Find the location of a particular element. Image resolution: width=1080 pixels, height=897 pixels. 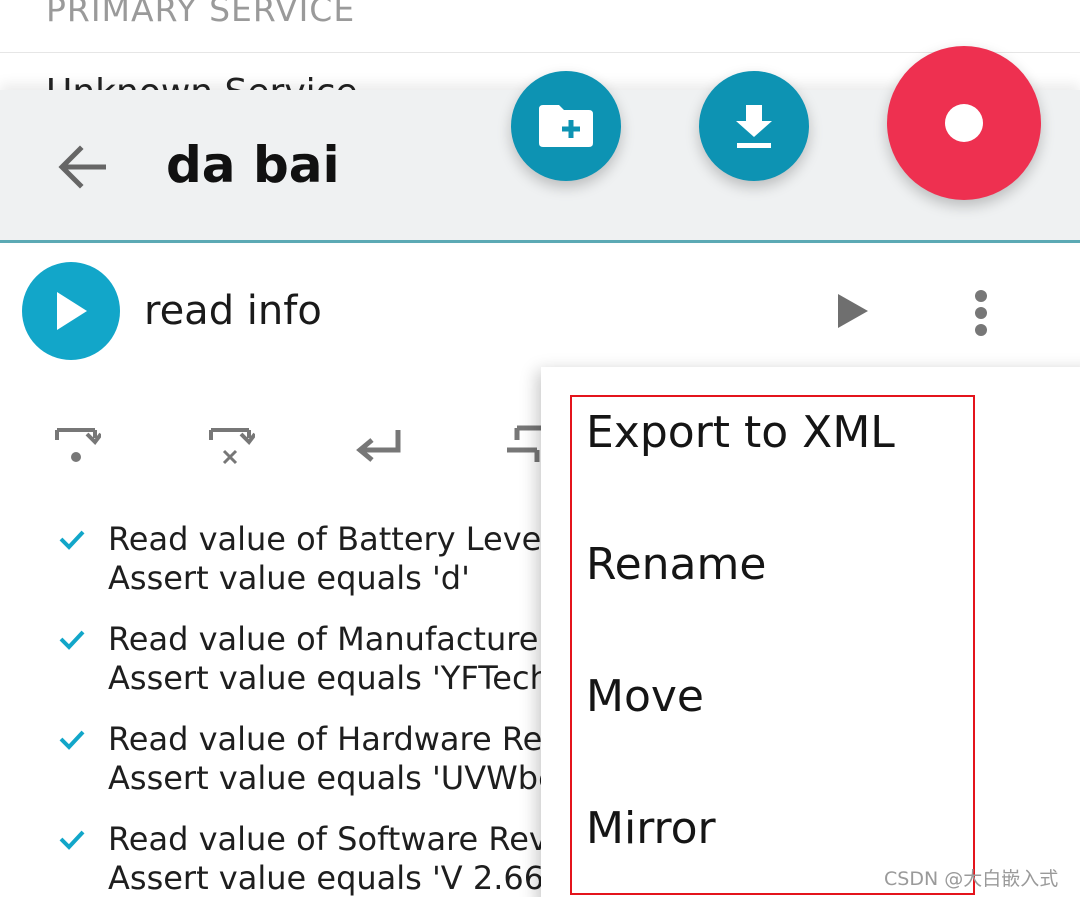

watermark: CSDN @大白嵌入式 is located at coordinates (971, 879).